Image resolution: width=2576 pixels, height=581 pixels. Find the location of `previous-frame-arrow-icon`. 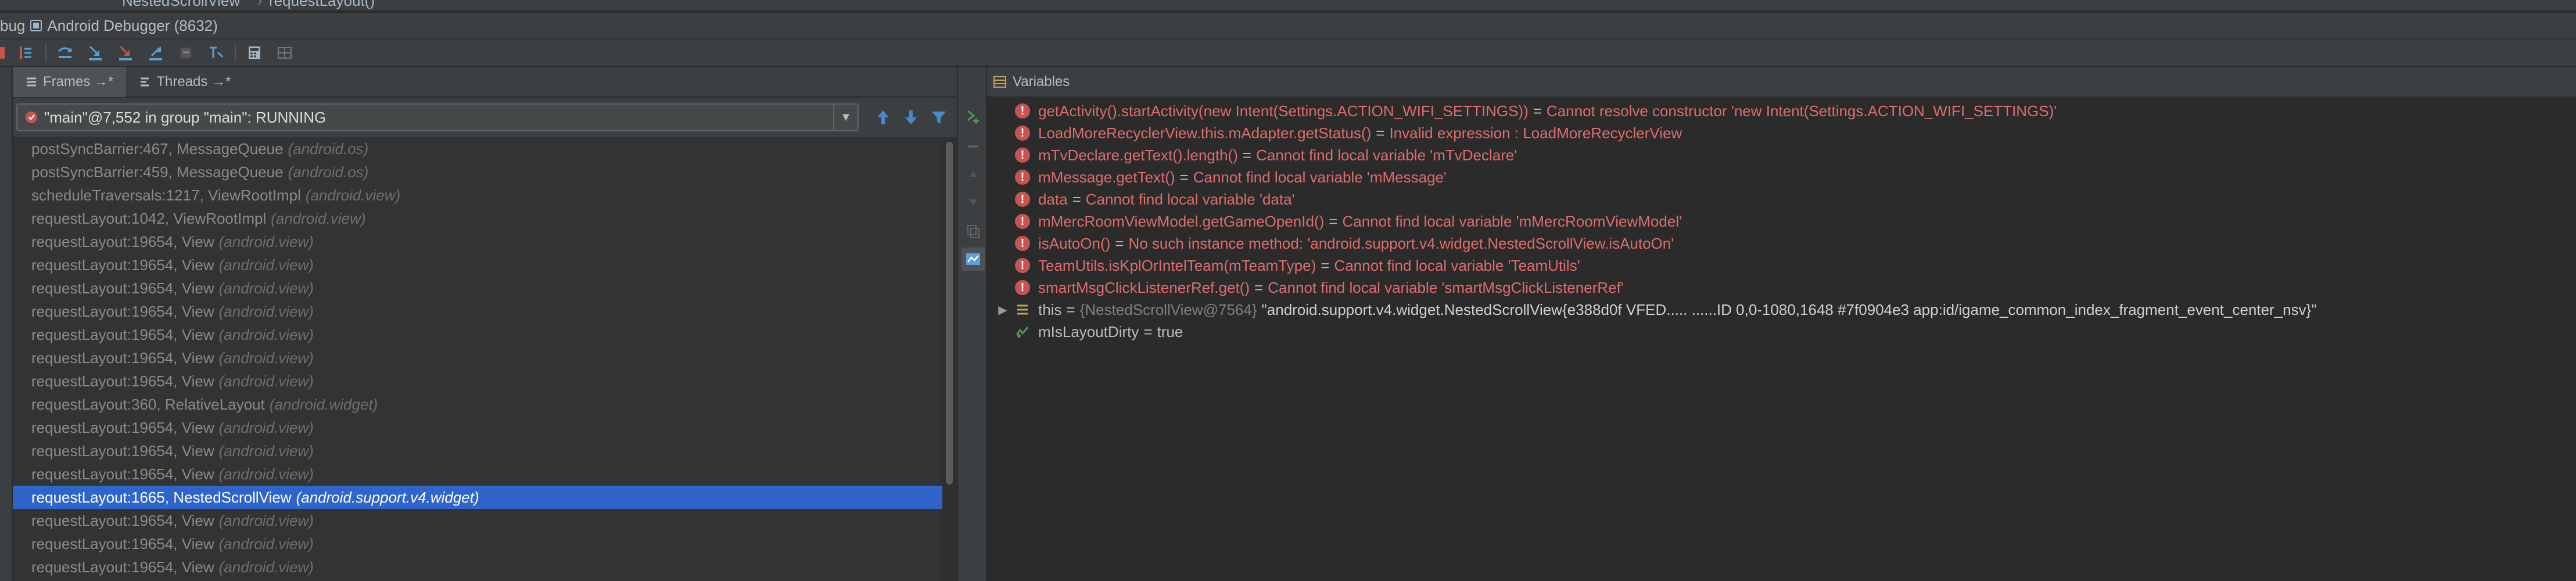

previous-frame-arrow-icon is located at coordinates (883, 117).